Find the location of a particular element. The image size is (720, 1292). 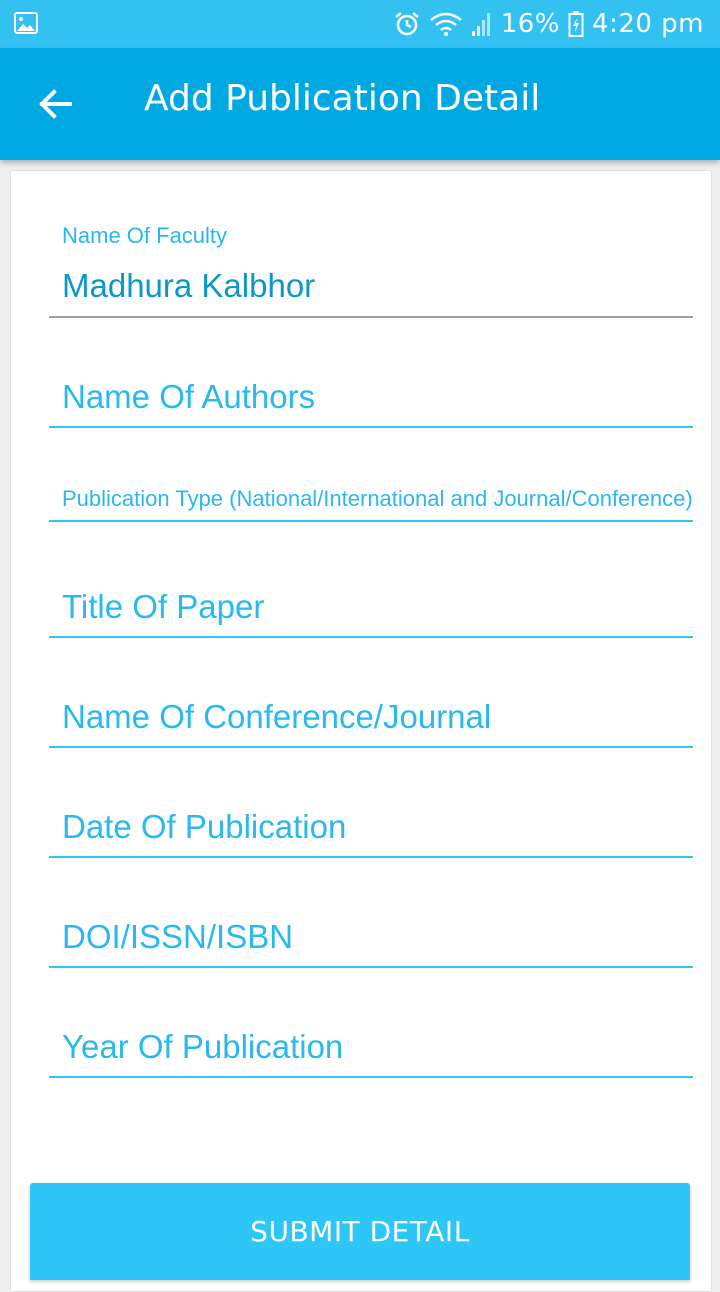

faculty-field: Name Of Faculty Madhura Kalbhor is located at coordinates (371, 264).